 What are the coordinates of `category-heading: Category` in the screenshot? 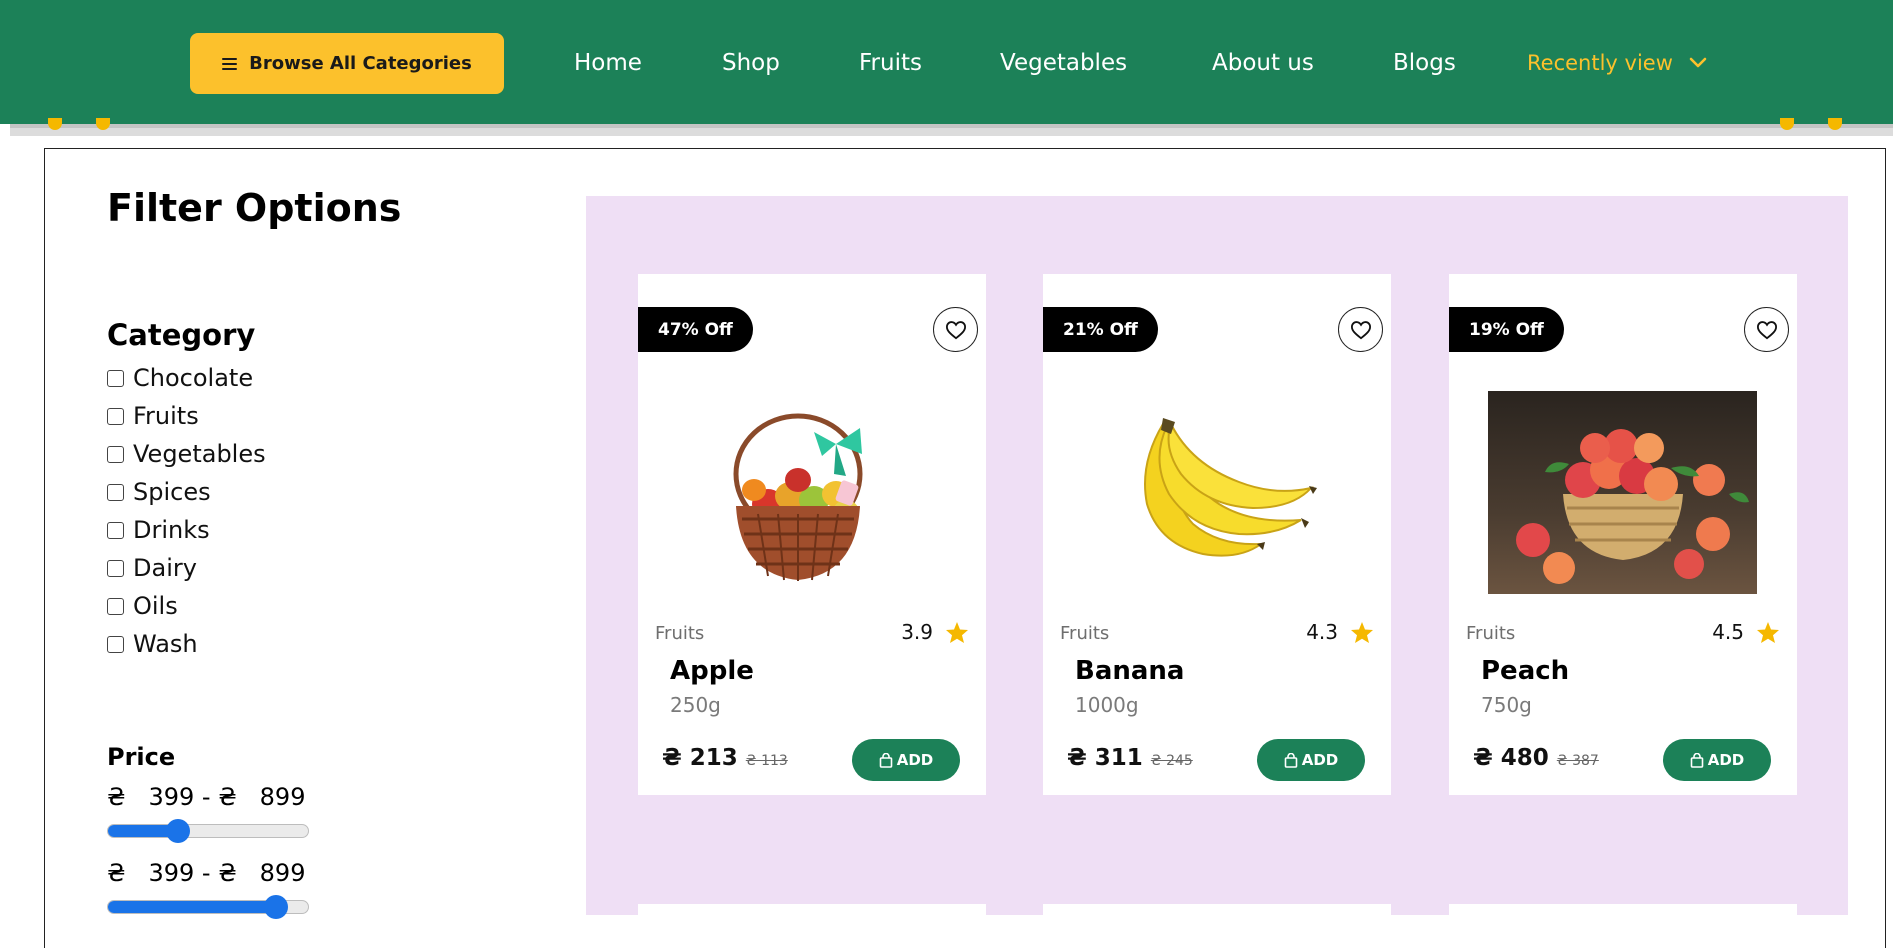 It's located at (181, 335).